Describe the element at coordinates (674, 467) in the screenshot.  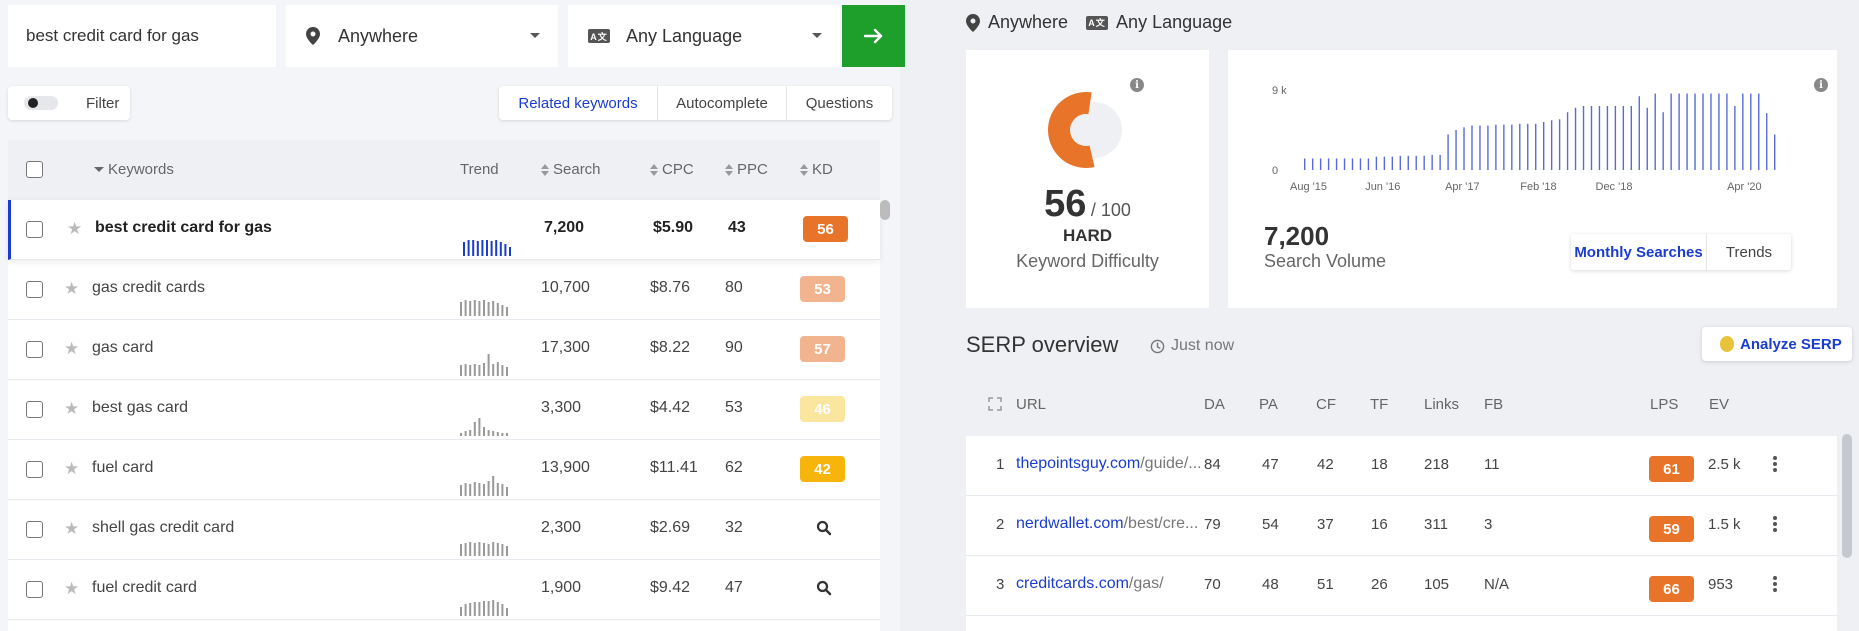
I see `cpc-value: $11.41` at that location.